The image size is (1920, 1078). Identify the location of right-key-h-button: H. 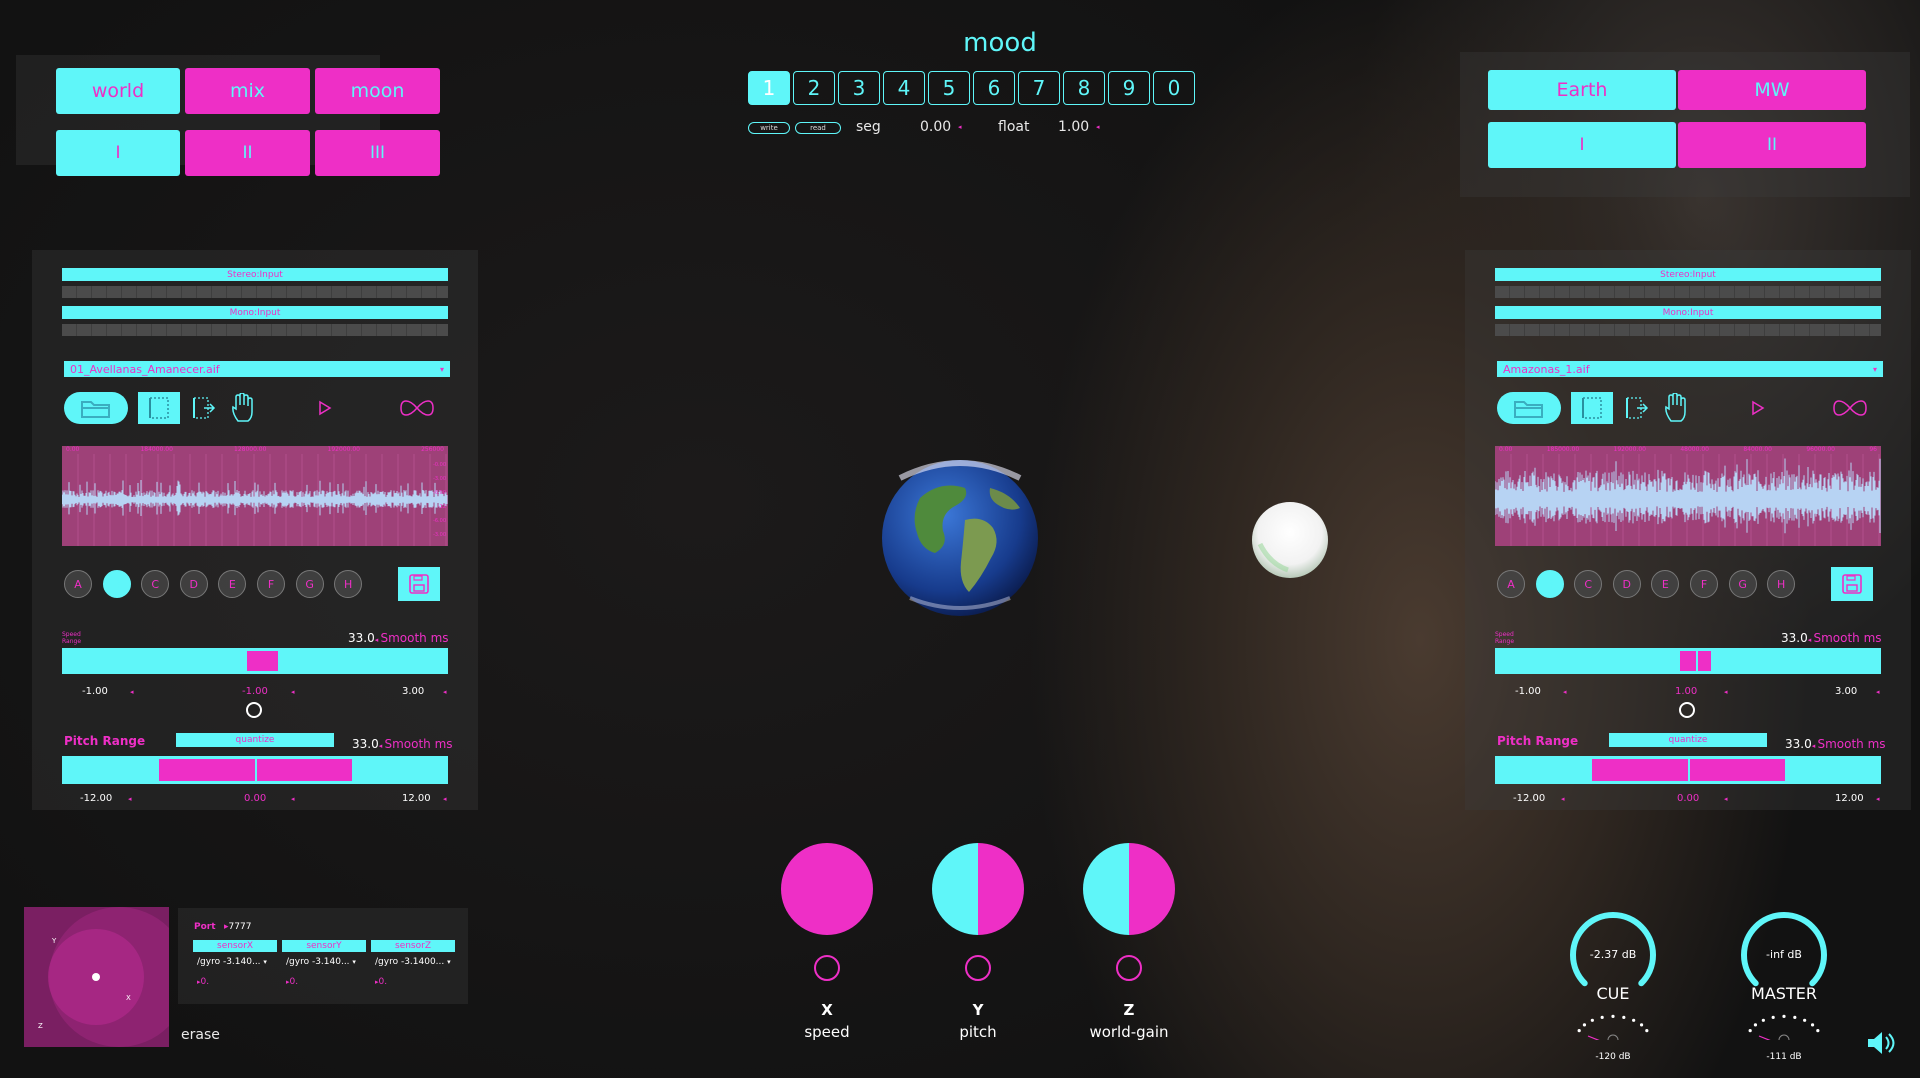
(1781, 584).